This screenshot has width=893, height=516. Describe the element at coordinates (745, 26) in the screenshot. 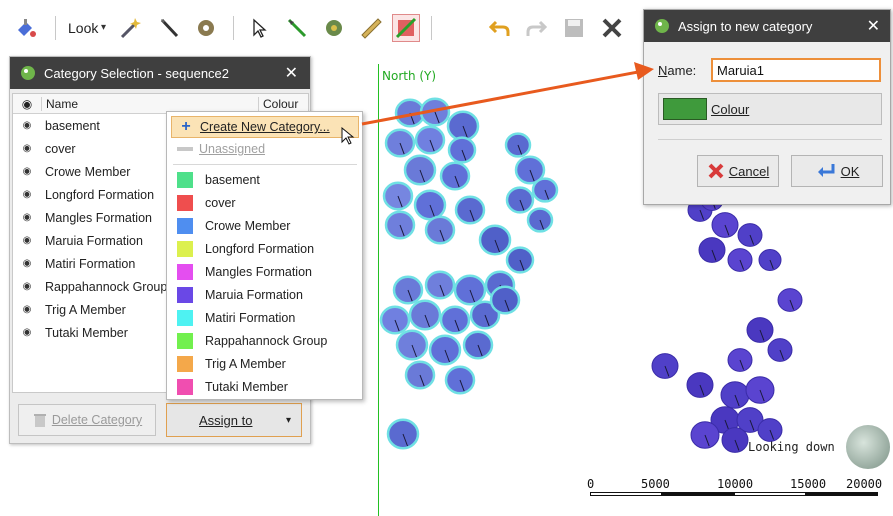

I see `dialog-title: Assign to new category` at that location.